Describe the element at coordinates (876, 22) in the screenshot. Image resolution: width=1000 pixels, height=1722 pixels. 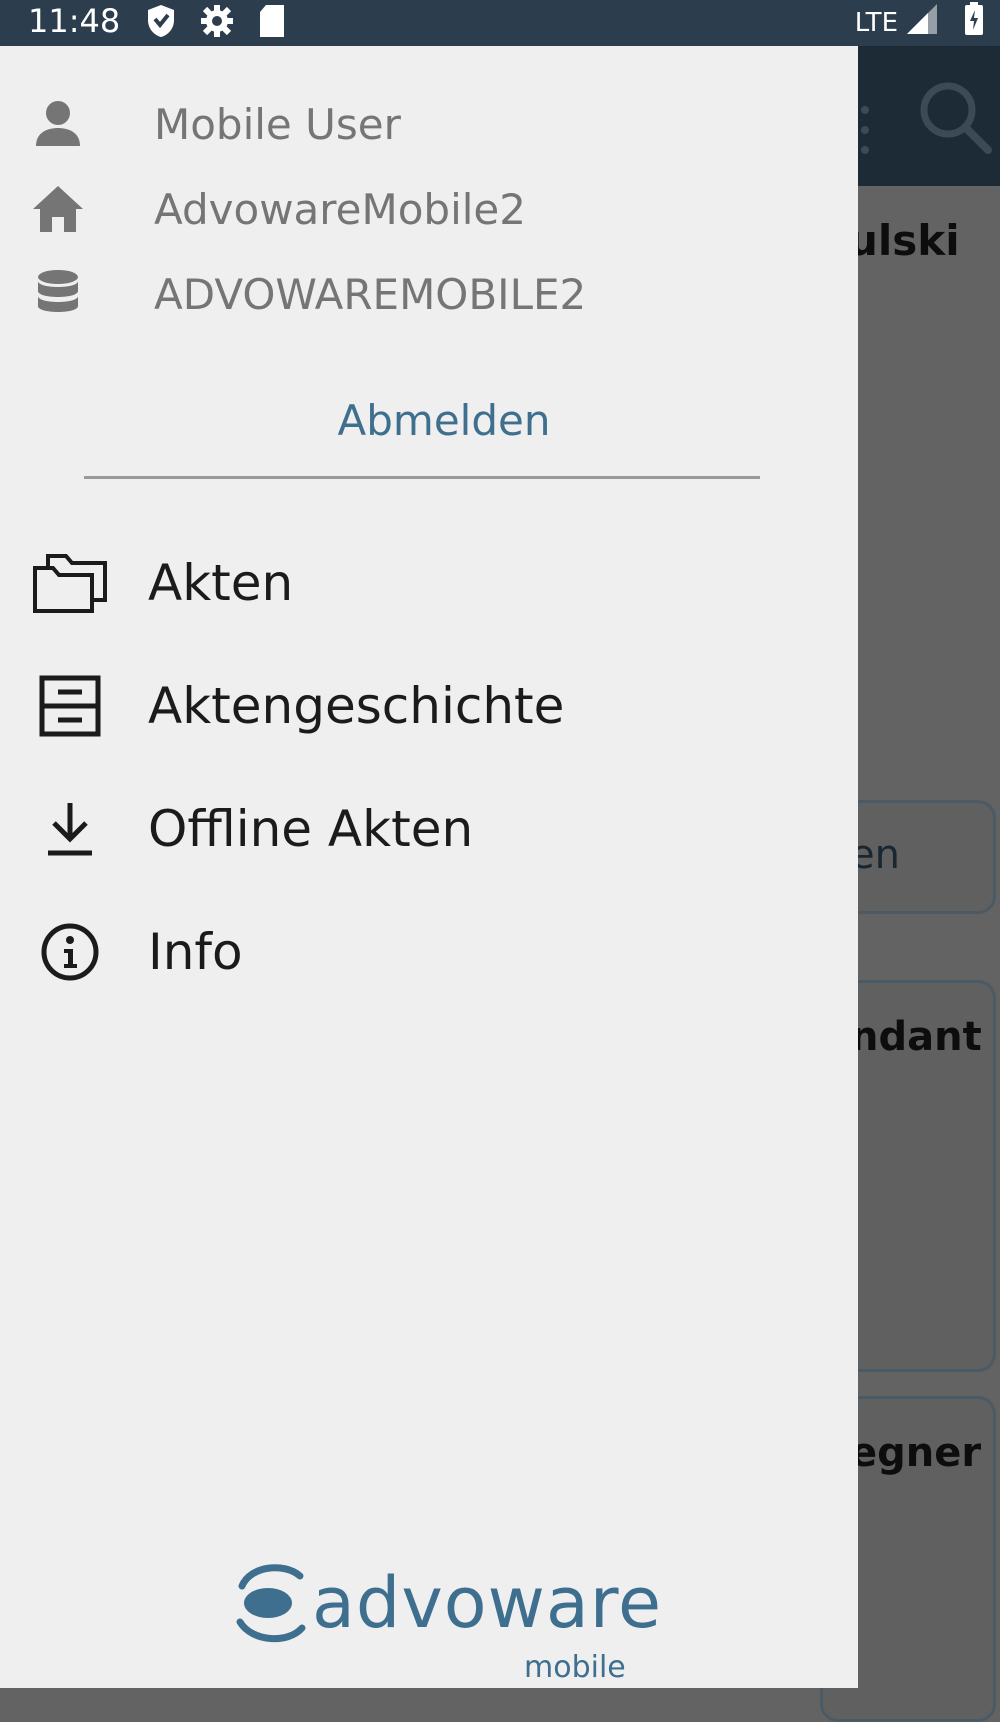
I see `network-label: LTE` at that location.